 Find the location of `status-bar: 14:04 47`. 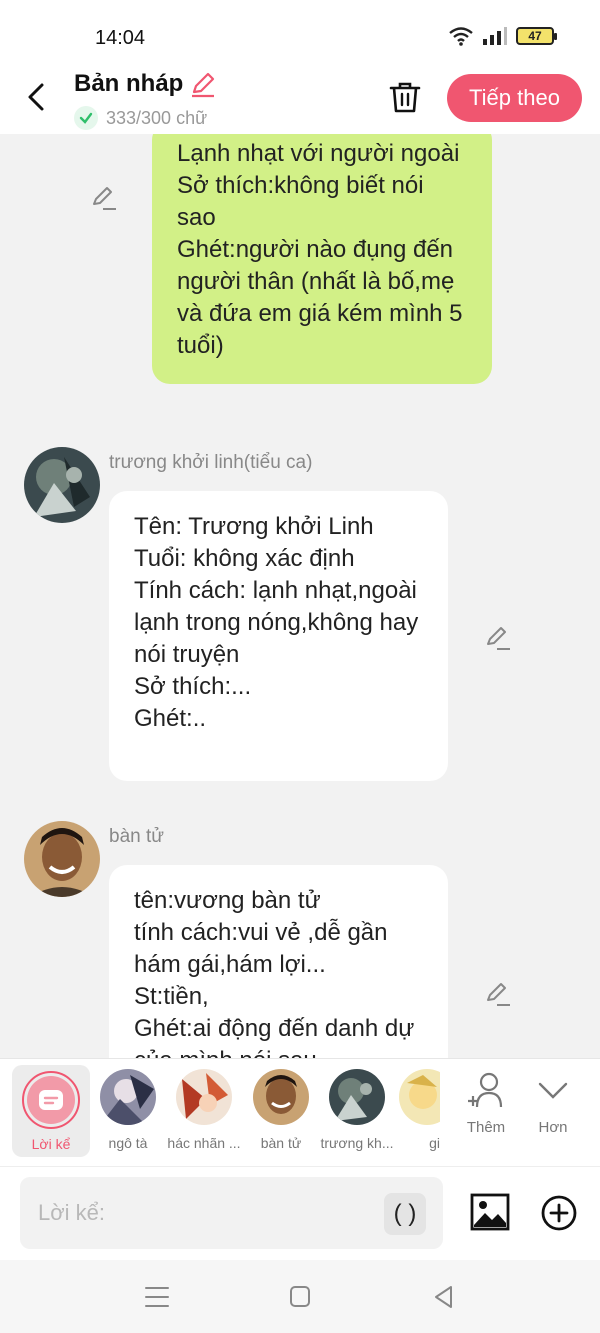

status-bar: 14:04 47 is located at coordinates (300, 35).